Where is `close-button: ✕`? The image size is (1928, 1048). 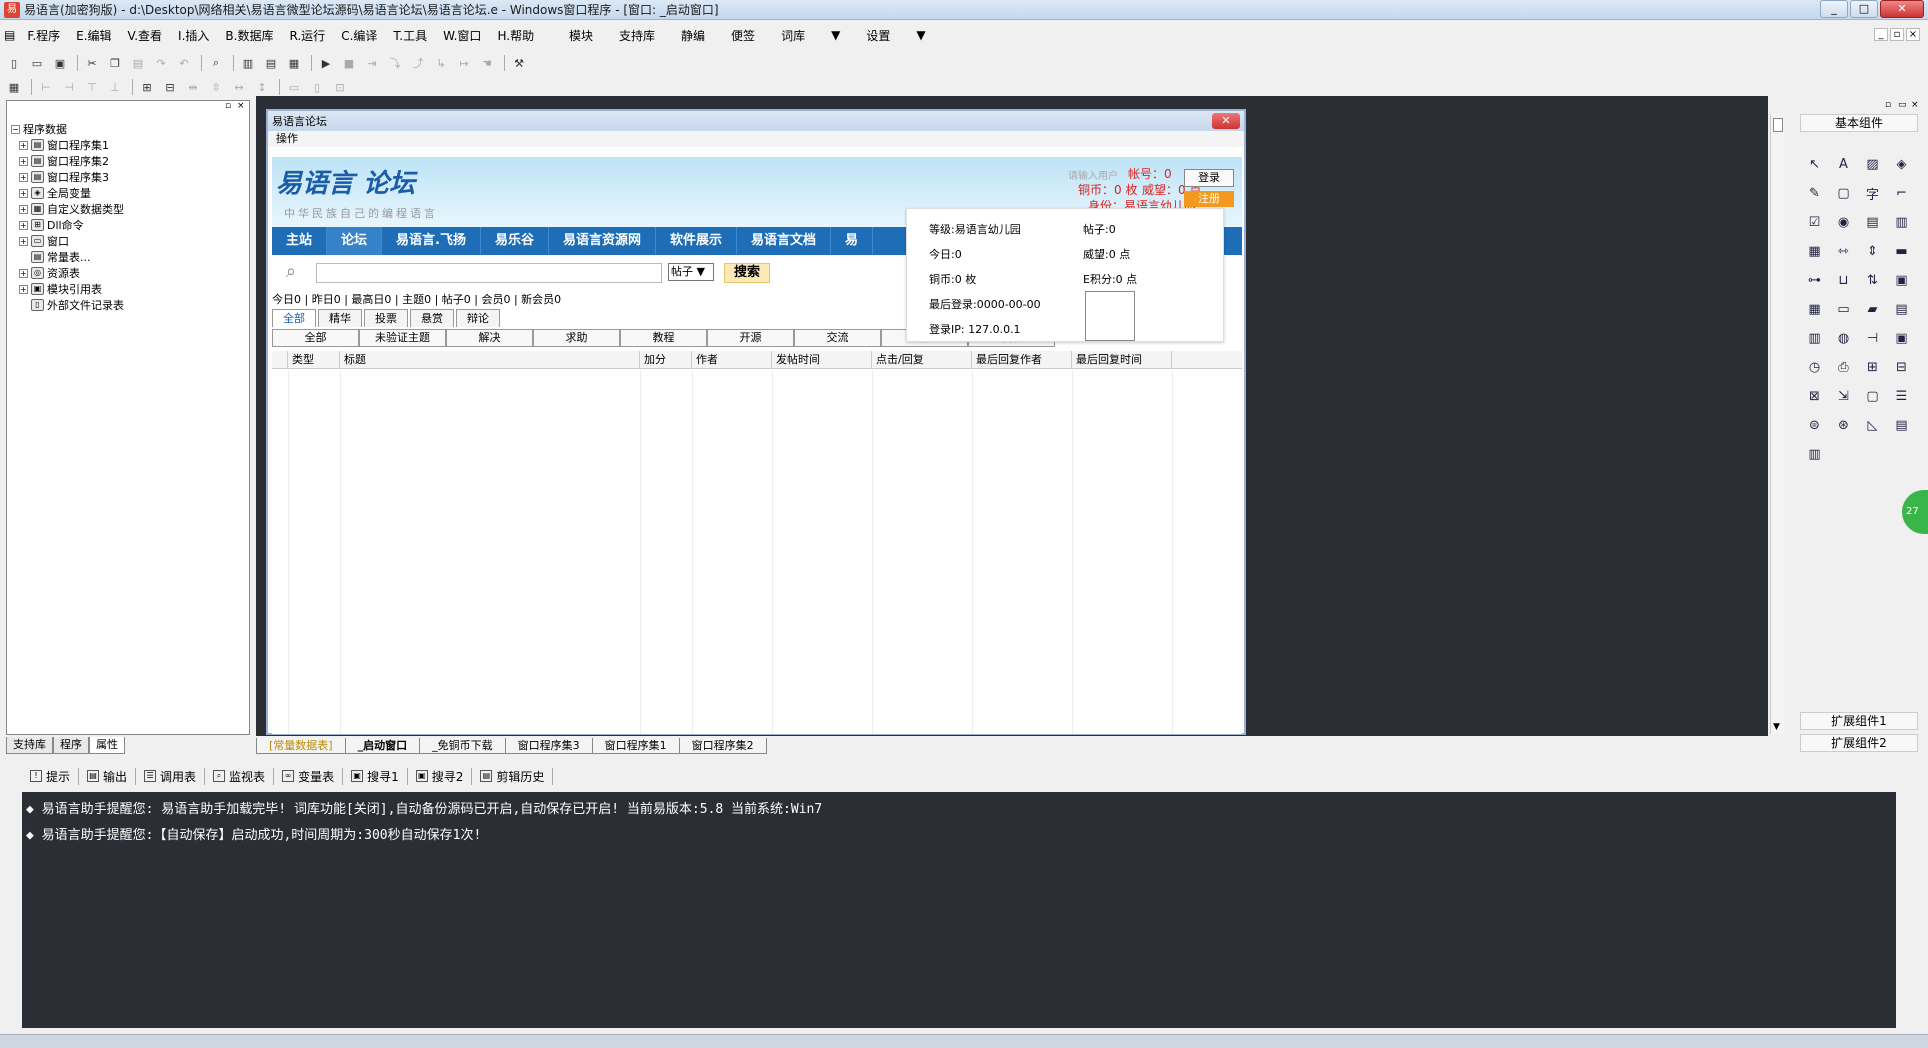 close-button: ✕ is located at coordinates (1902, 9).